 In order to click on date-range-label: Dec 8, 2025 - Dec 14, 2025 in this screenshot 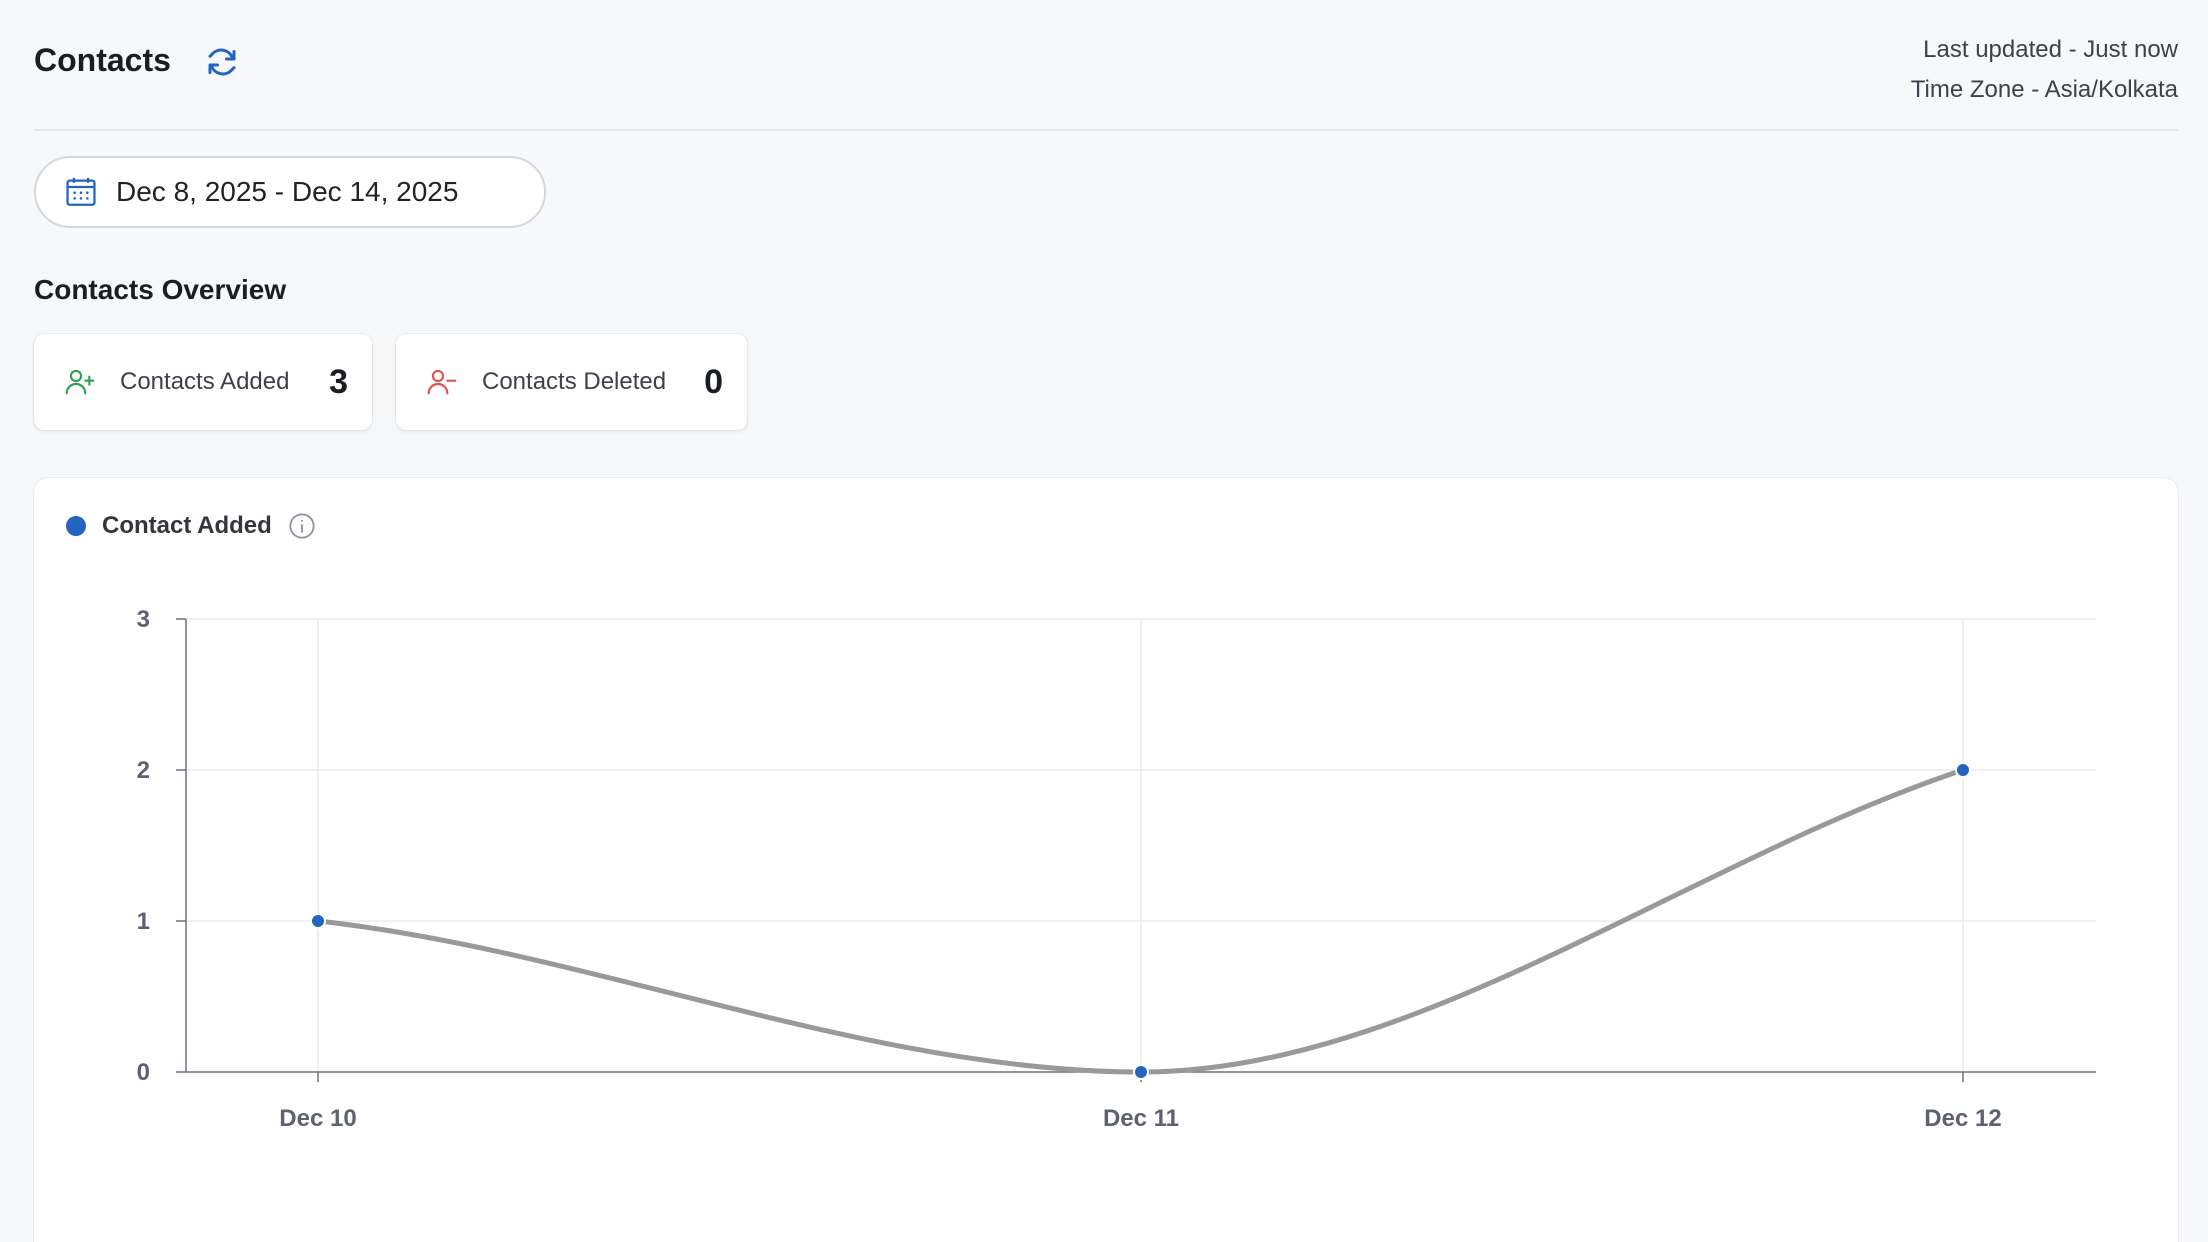, I will do `click(287, 191)`.